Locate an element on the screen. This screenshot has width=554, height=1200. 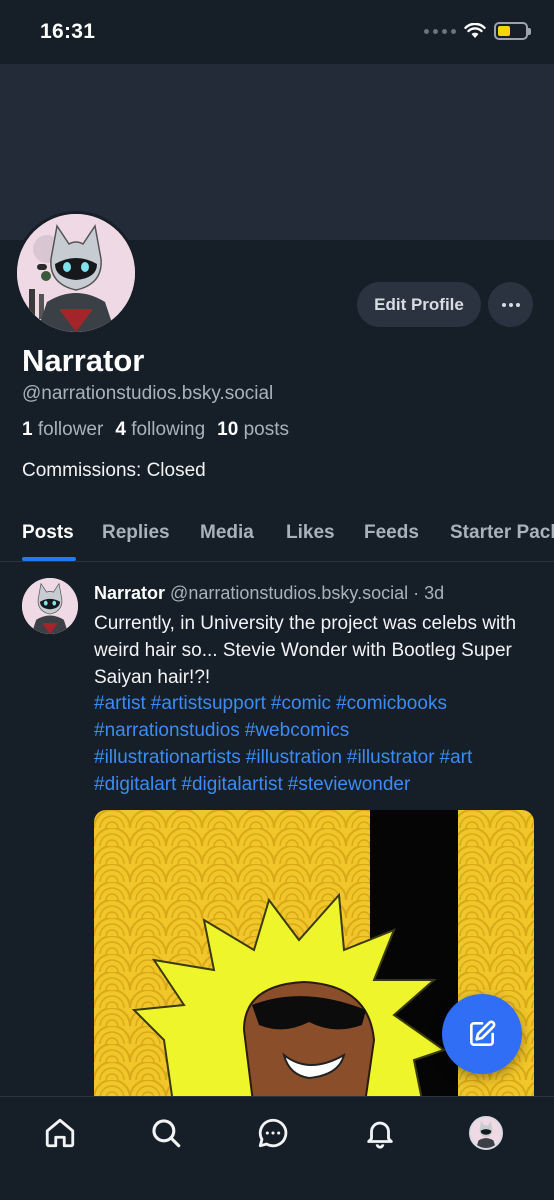
home-icon is located at coordinates (60, 1133).